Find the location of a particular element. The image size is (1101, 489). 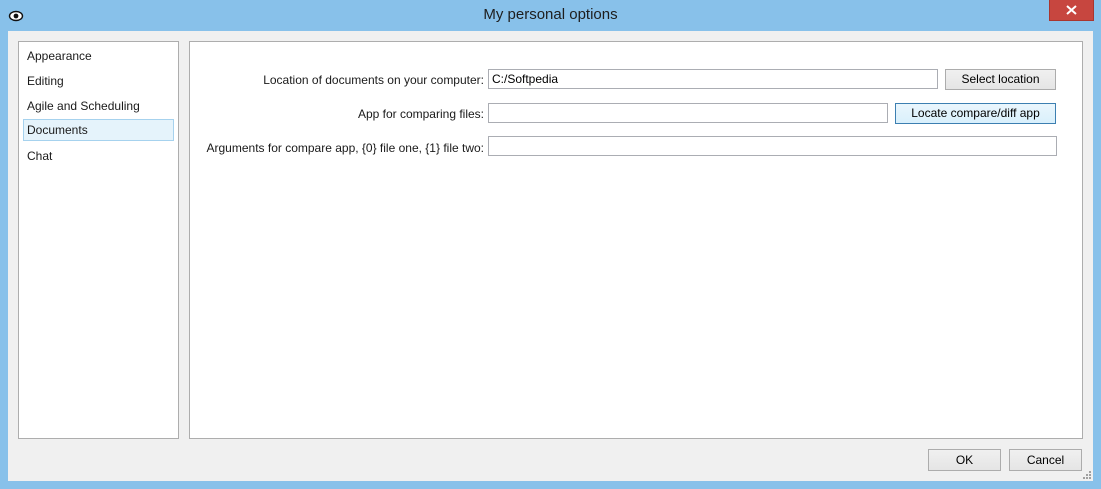

sidebar-item-documents: Documents is located at coordinates (98, 130).